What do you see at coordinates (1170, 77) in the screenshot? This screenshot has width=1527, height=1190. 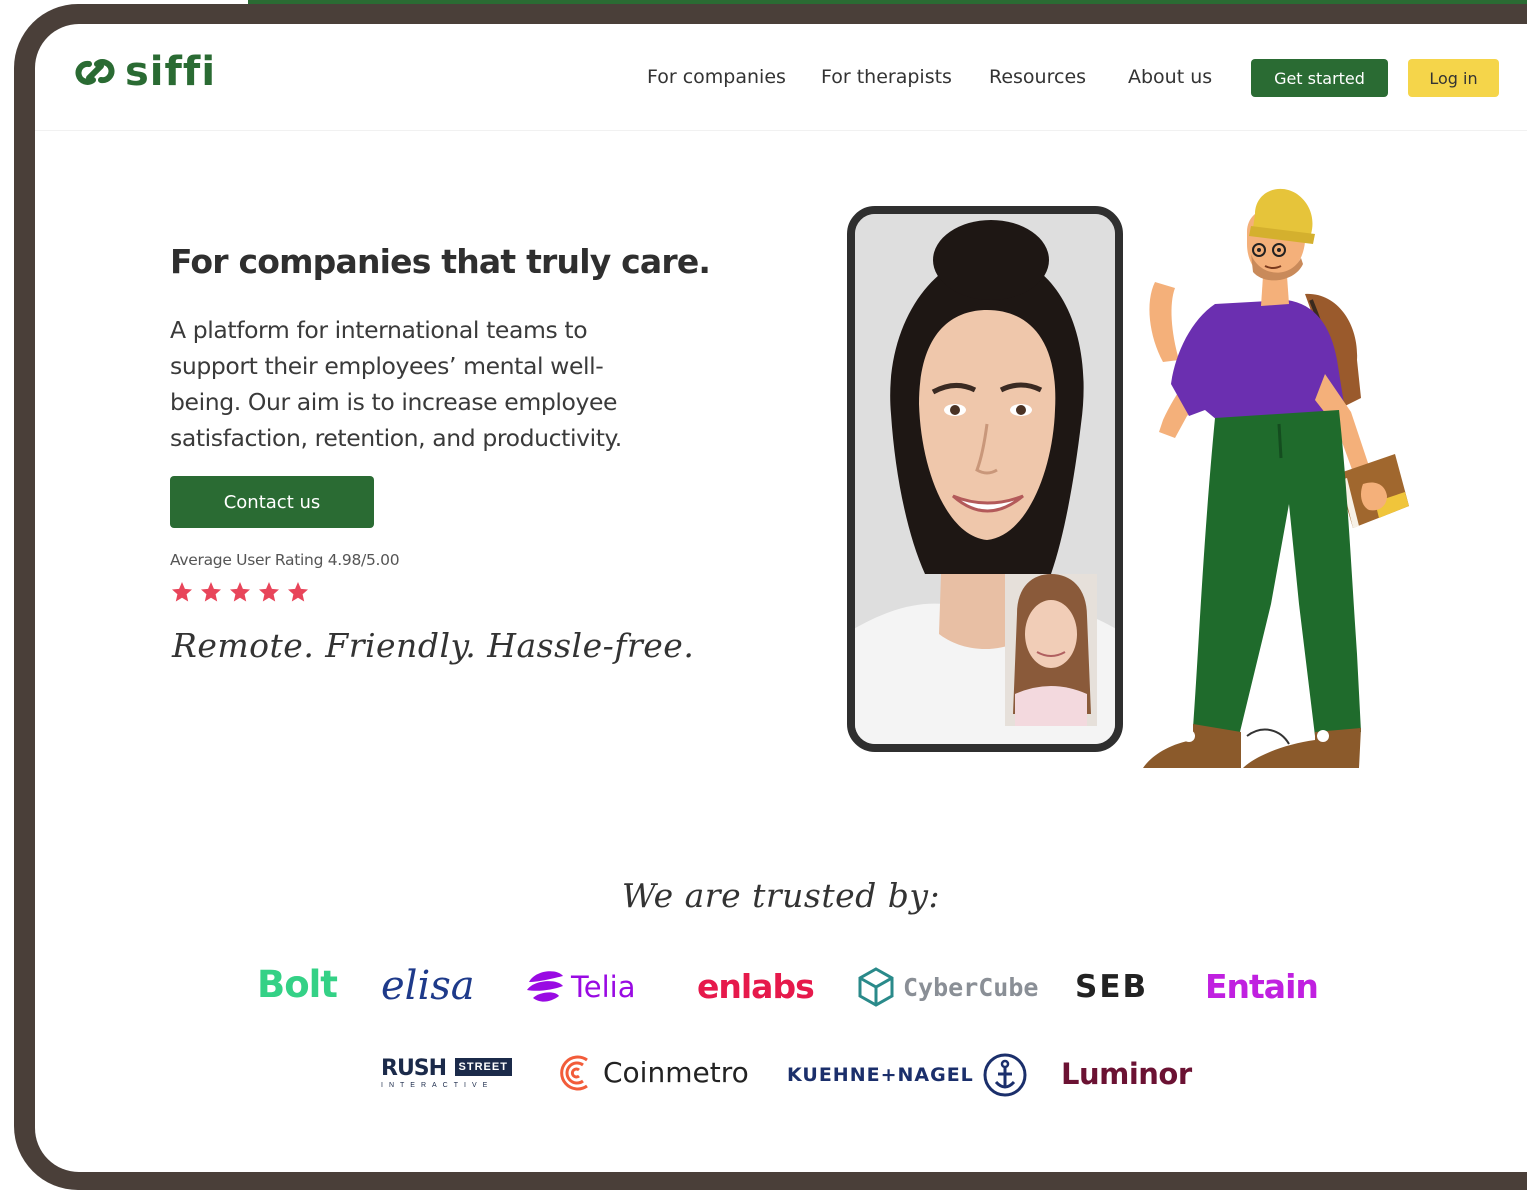 I see `nav-about-us: About us` at bounding box center [1170, 77].